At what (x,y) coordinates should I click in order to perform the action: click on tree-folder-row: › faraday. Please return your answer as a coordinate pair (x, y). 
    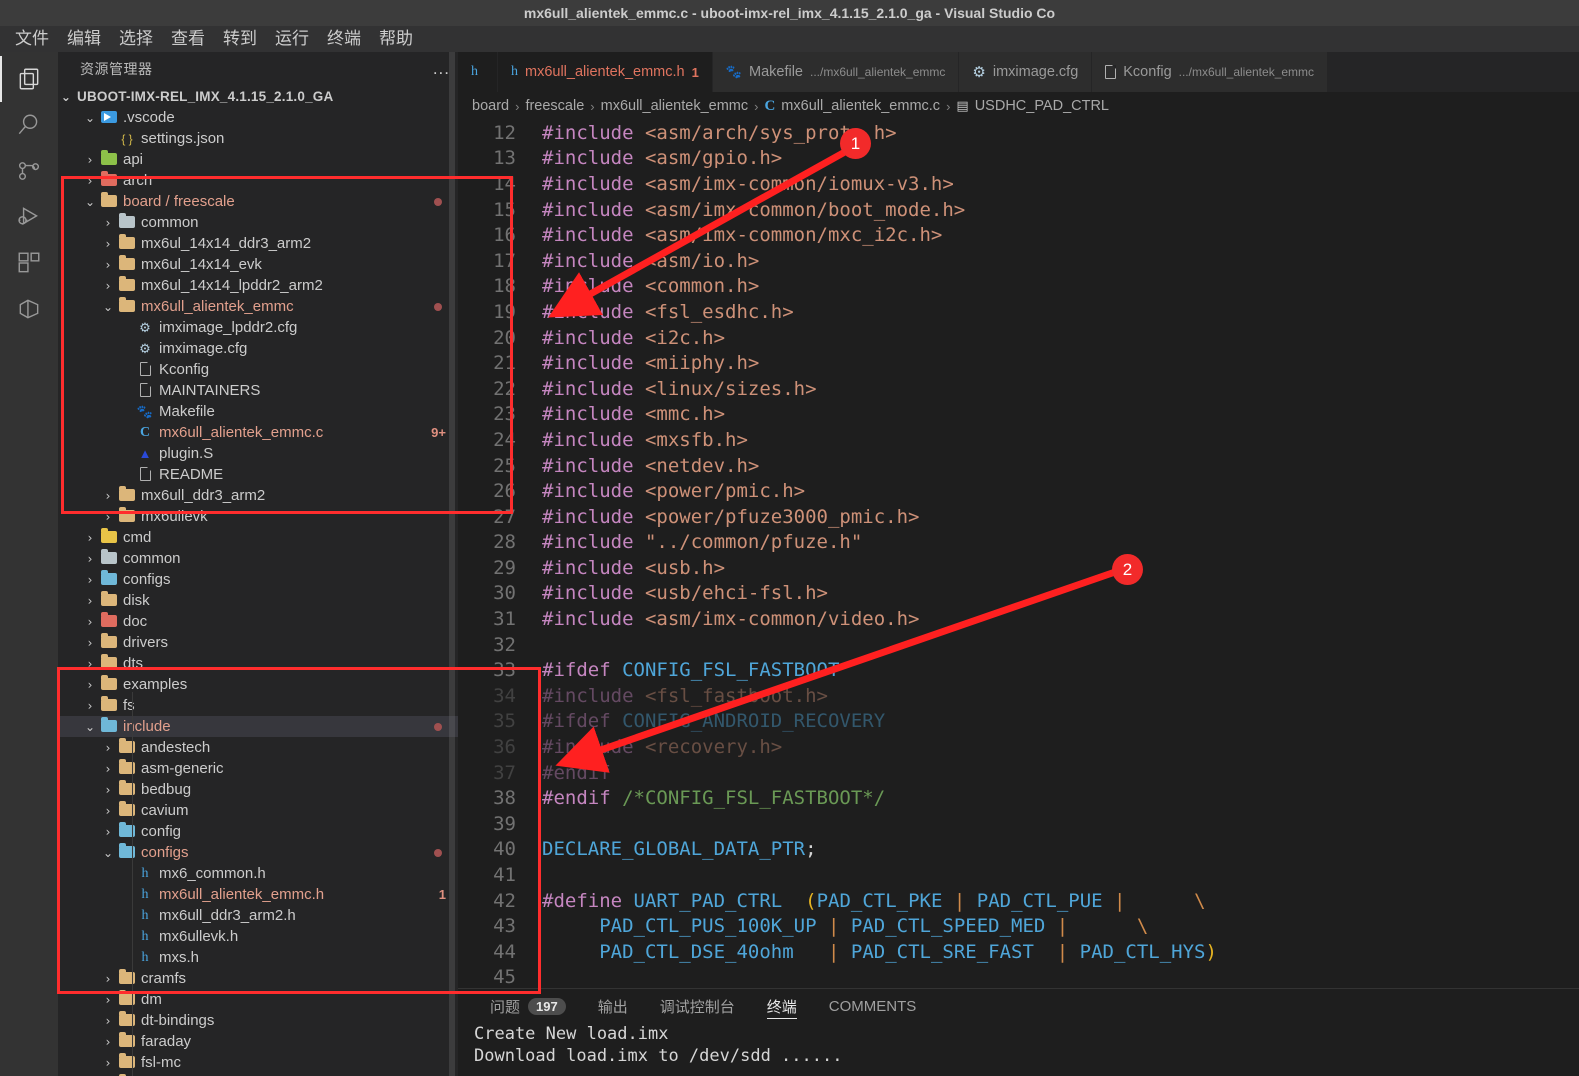
    Looking at the image, I should click on (258, 1041).